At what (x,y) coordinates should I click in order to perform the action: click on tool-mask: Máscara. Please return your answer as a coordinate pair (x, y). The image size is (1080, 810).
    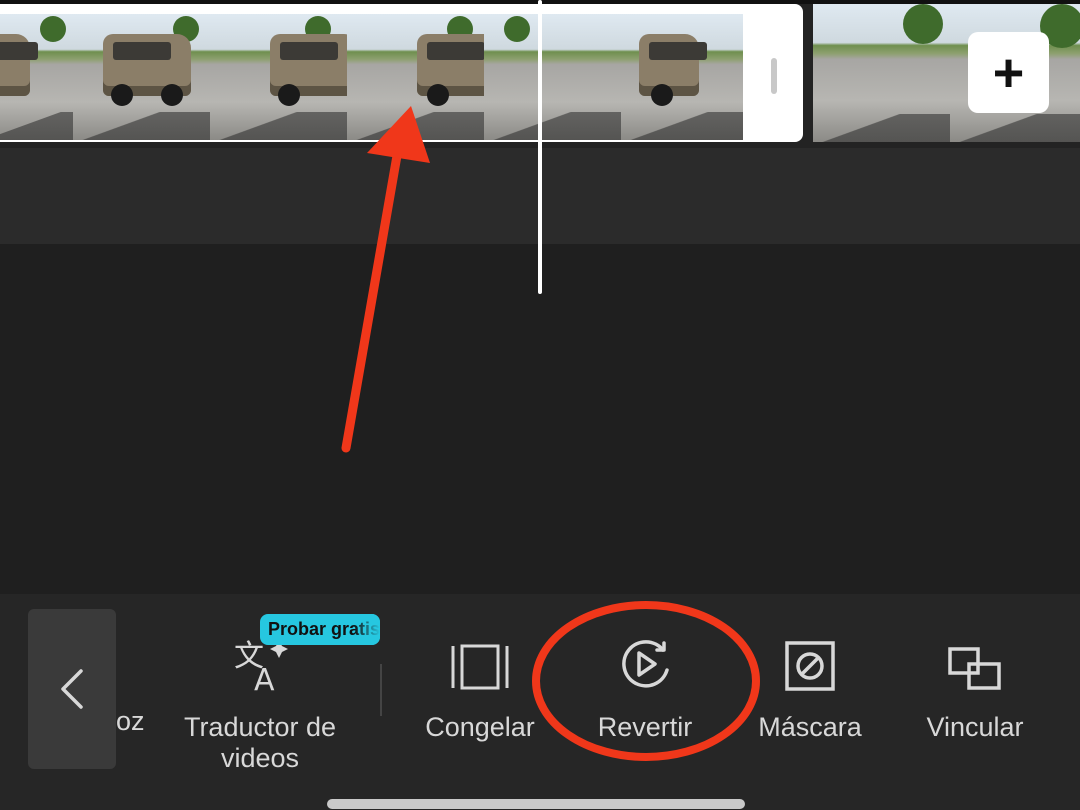
    Looking at the image, I should click on (810, 689).